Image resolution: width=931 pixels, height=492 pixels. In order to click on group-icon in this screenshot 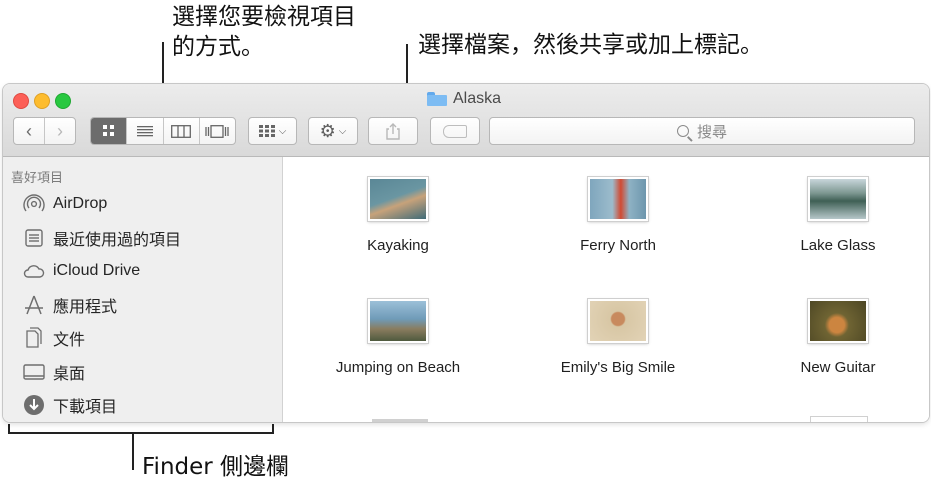, I will do `click(266, 131)`.